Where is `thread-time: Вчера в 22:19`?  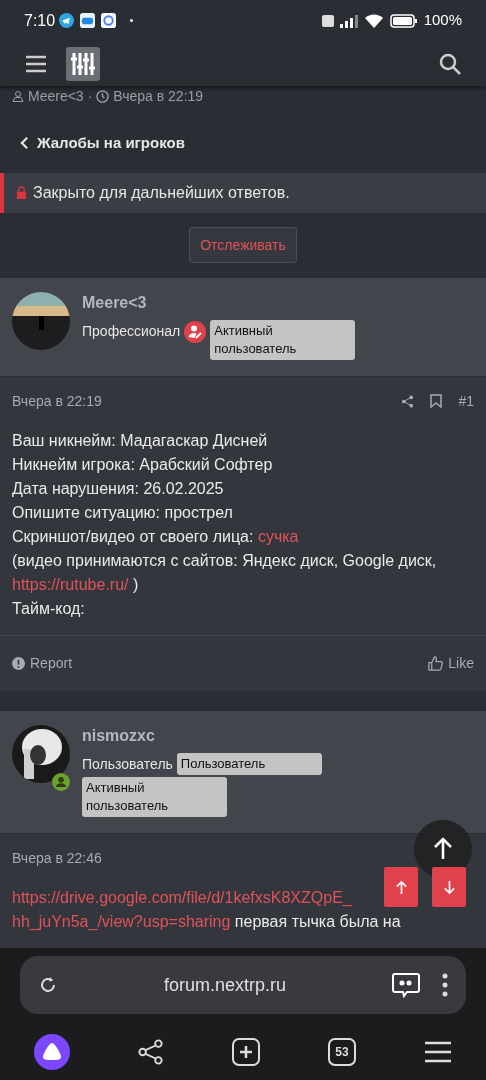
thread-time: Вчера в 22:19 is located at coordinates (158, 96).